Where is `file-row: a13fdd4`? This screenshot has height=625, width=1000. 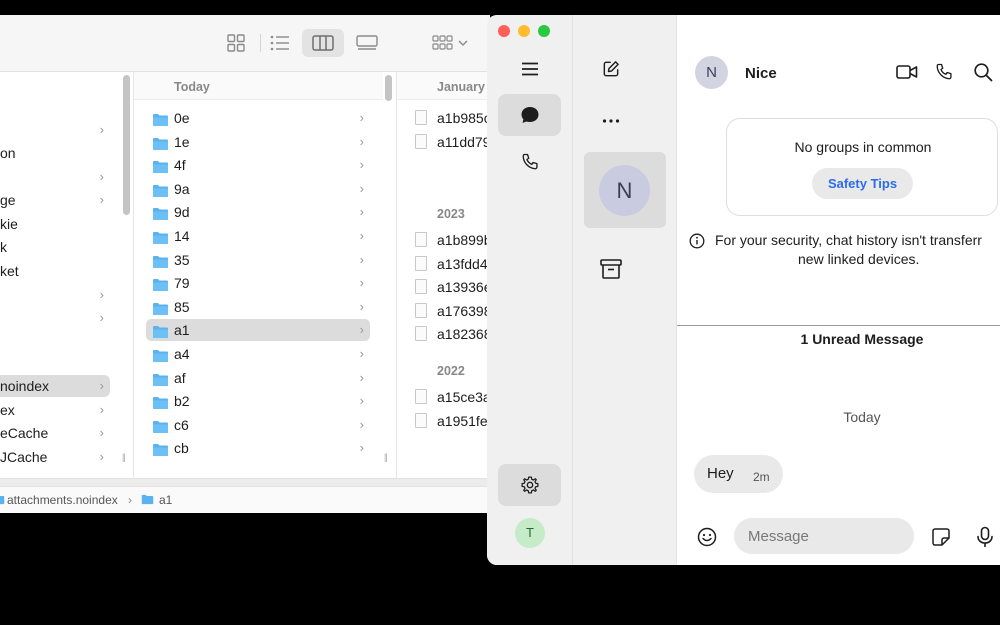 file-row: a13fdd4 is located at coordinates (452, 264).